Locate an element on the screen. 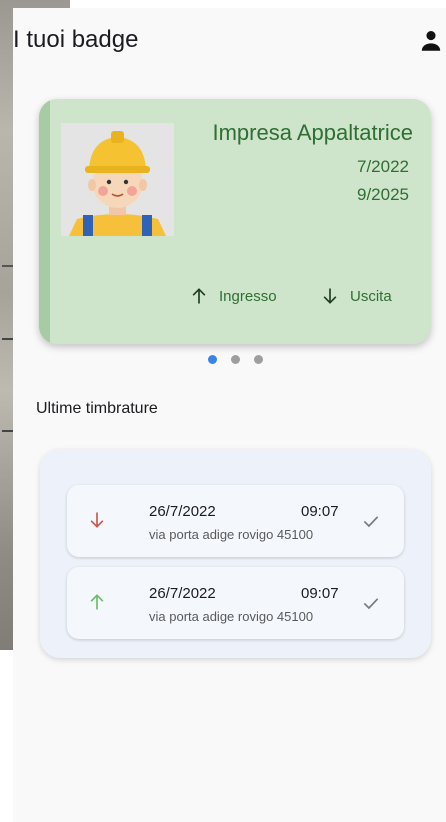  worker-illustration is located at coordinates (117, 179).